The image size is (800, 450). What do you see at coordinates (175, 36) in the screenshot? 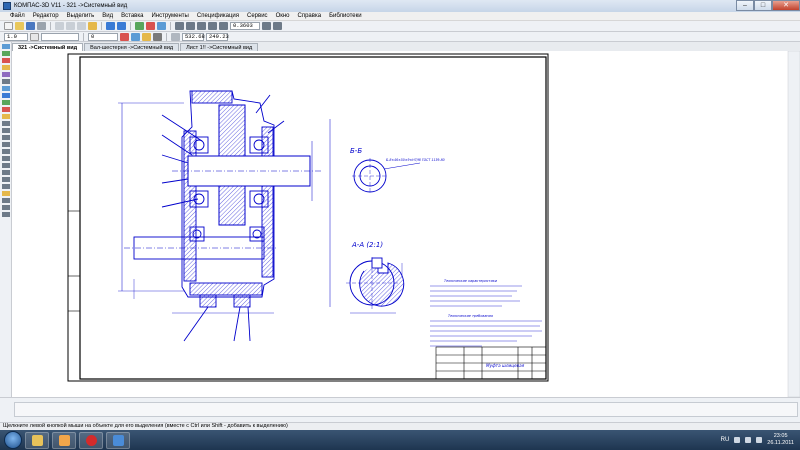
I see `cursor-icon` at bounding box center [175, 36].